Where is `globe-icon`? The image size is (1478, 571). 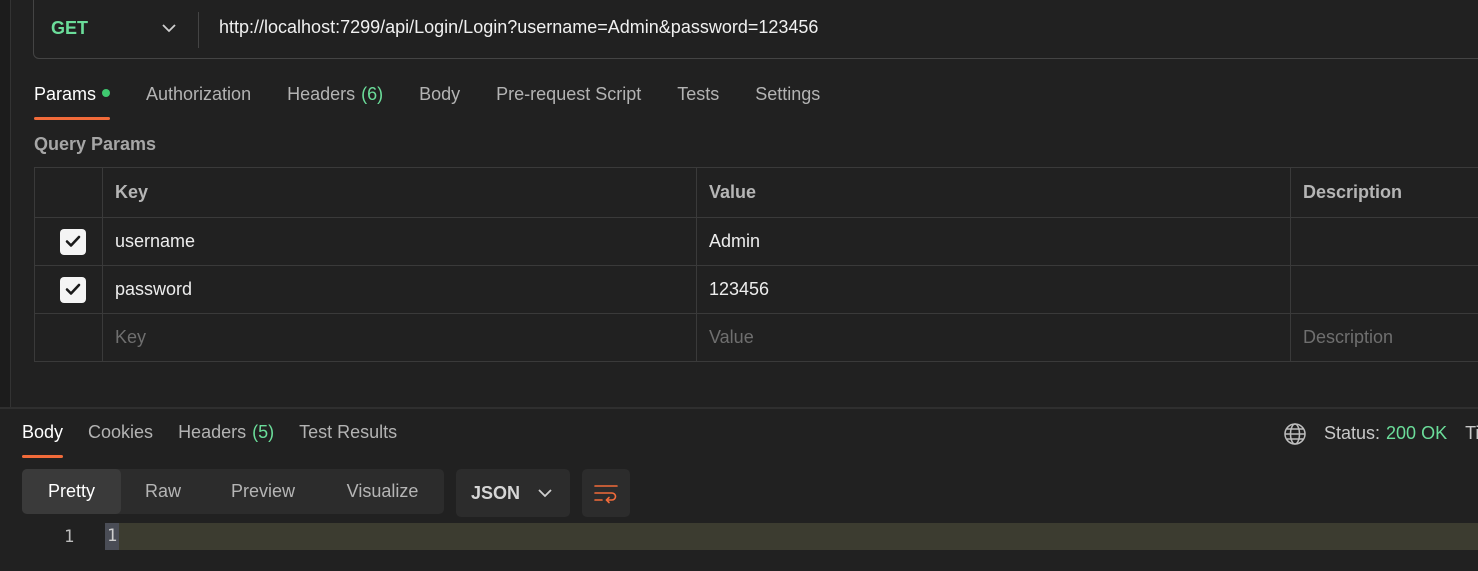
globe-icon is located at coordinates (1295, 434).